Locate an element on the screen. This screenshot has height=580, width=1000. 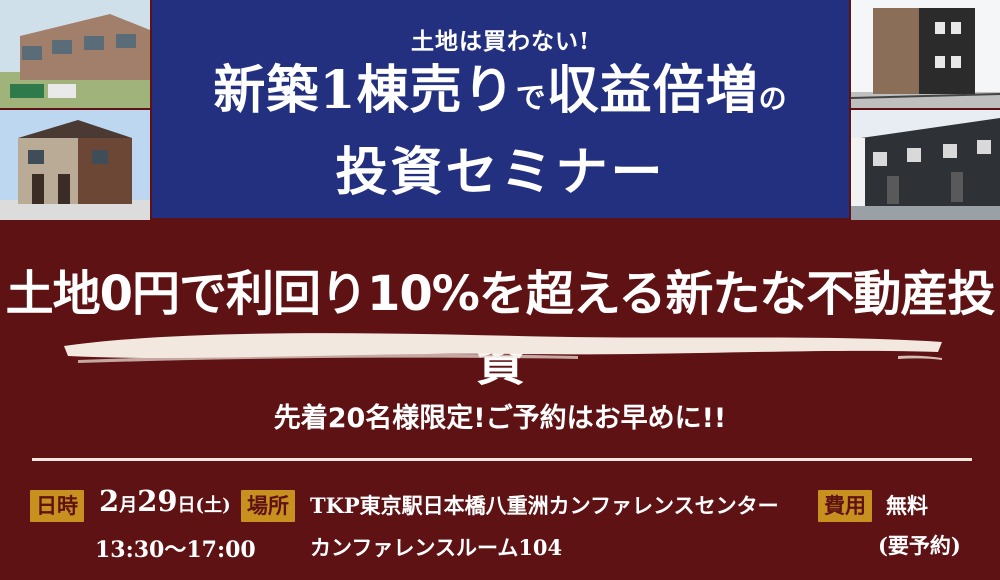
headline-de: で is located at coordinates (531, 98).